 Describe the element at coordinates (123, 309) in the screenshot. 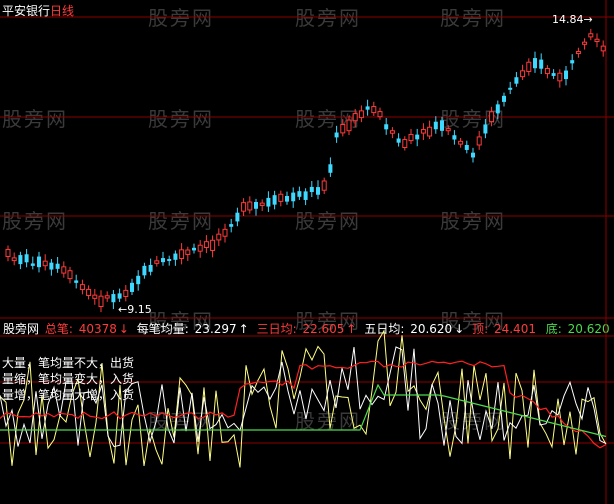

I see `arrow-left-icon: ←` at that location.